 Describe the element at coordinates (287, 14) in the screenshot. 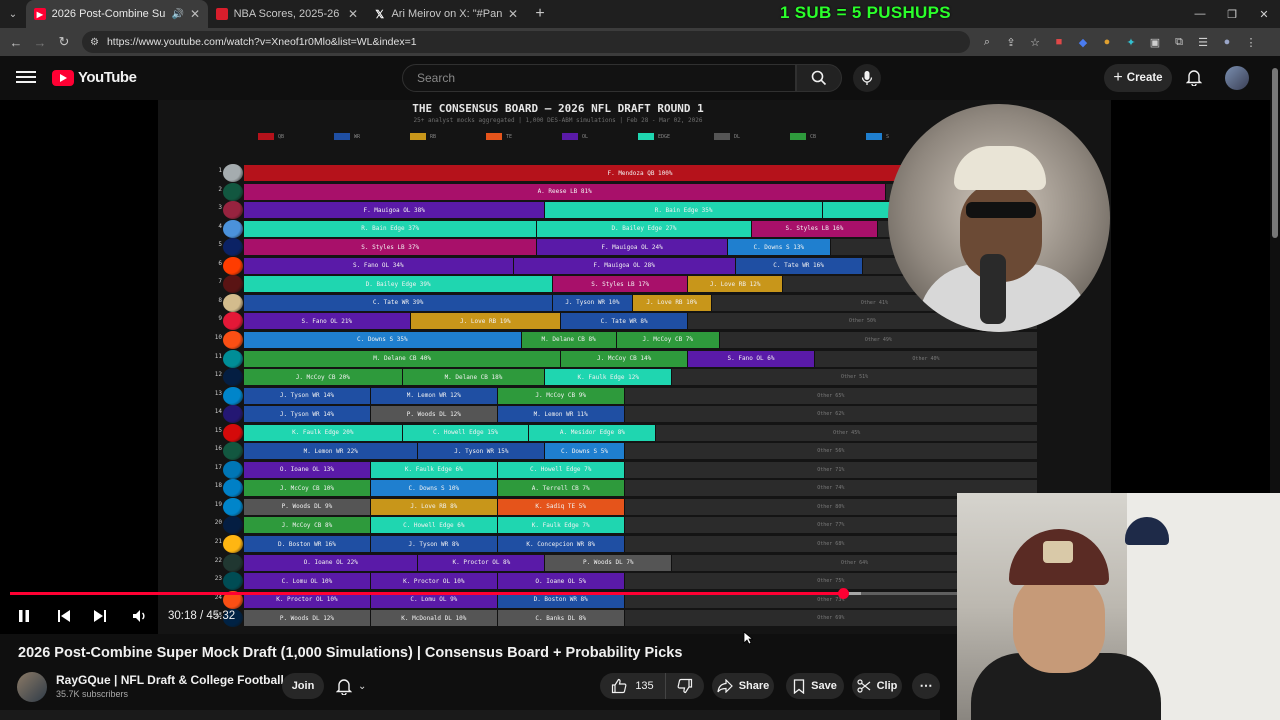

I see `browser-tab-nba: NBA Scores, 2025-26 Season - ✕` at that location.